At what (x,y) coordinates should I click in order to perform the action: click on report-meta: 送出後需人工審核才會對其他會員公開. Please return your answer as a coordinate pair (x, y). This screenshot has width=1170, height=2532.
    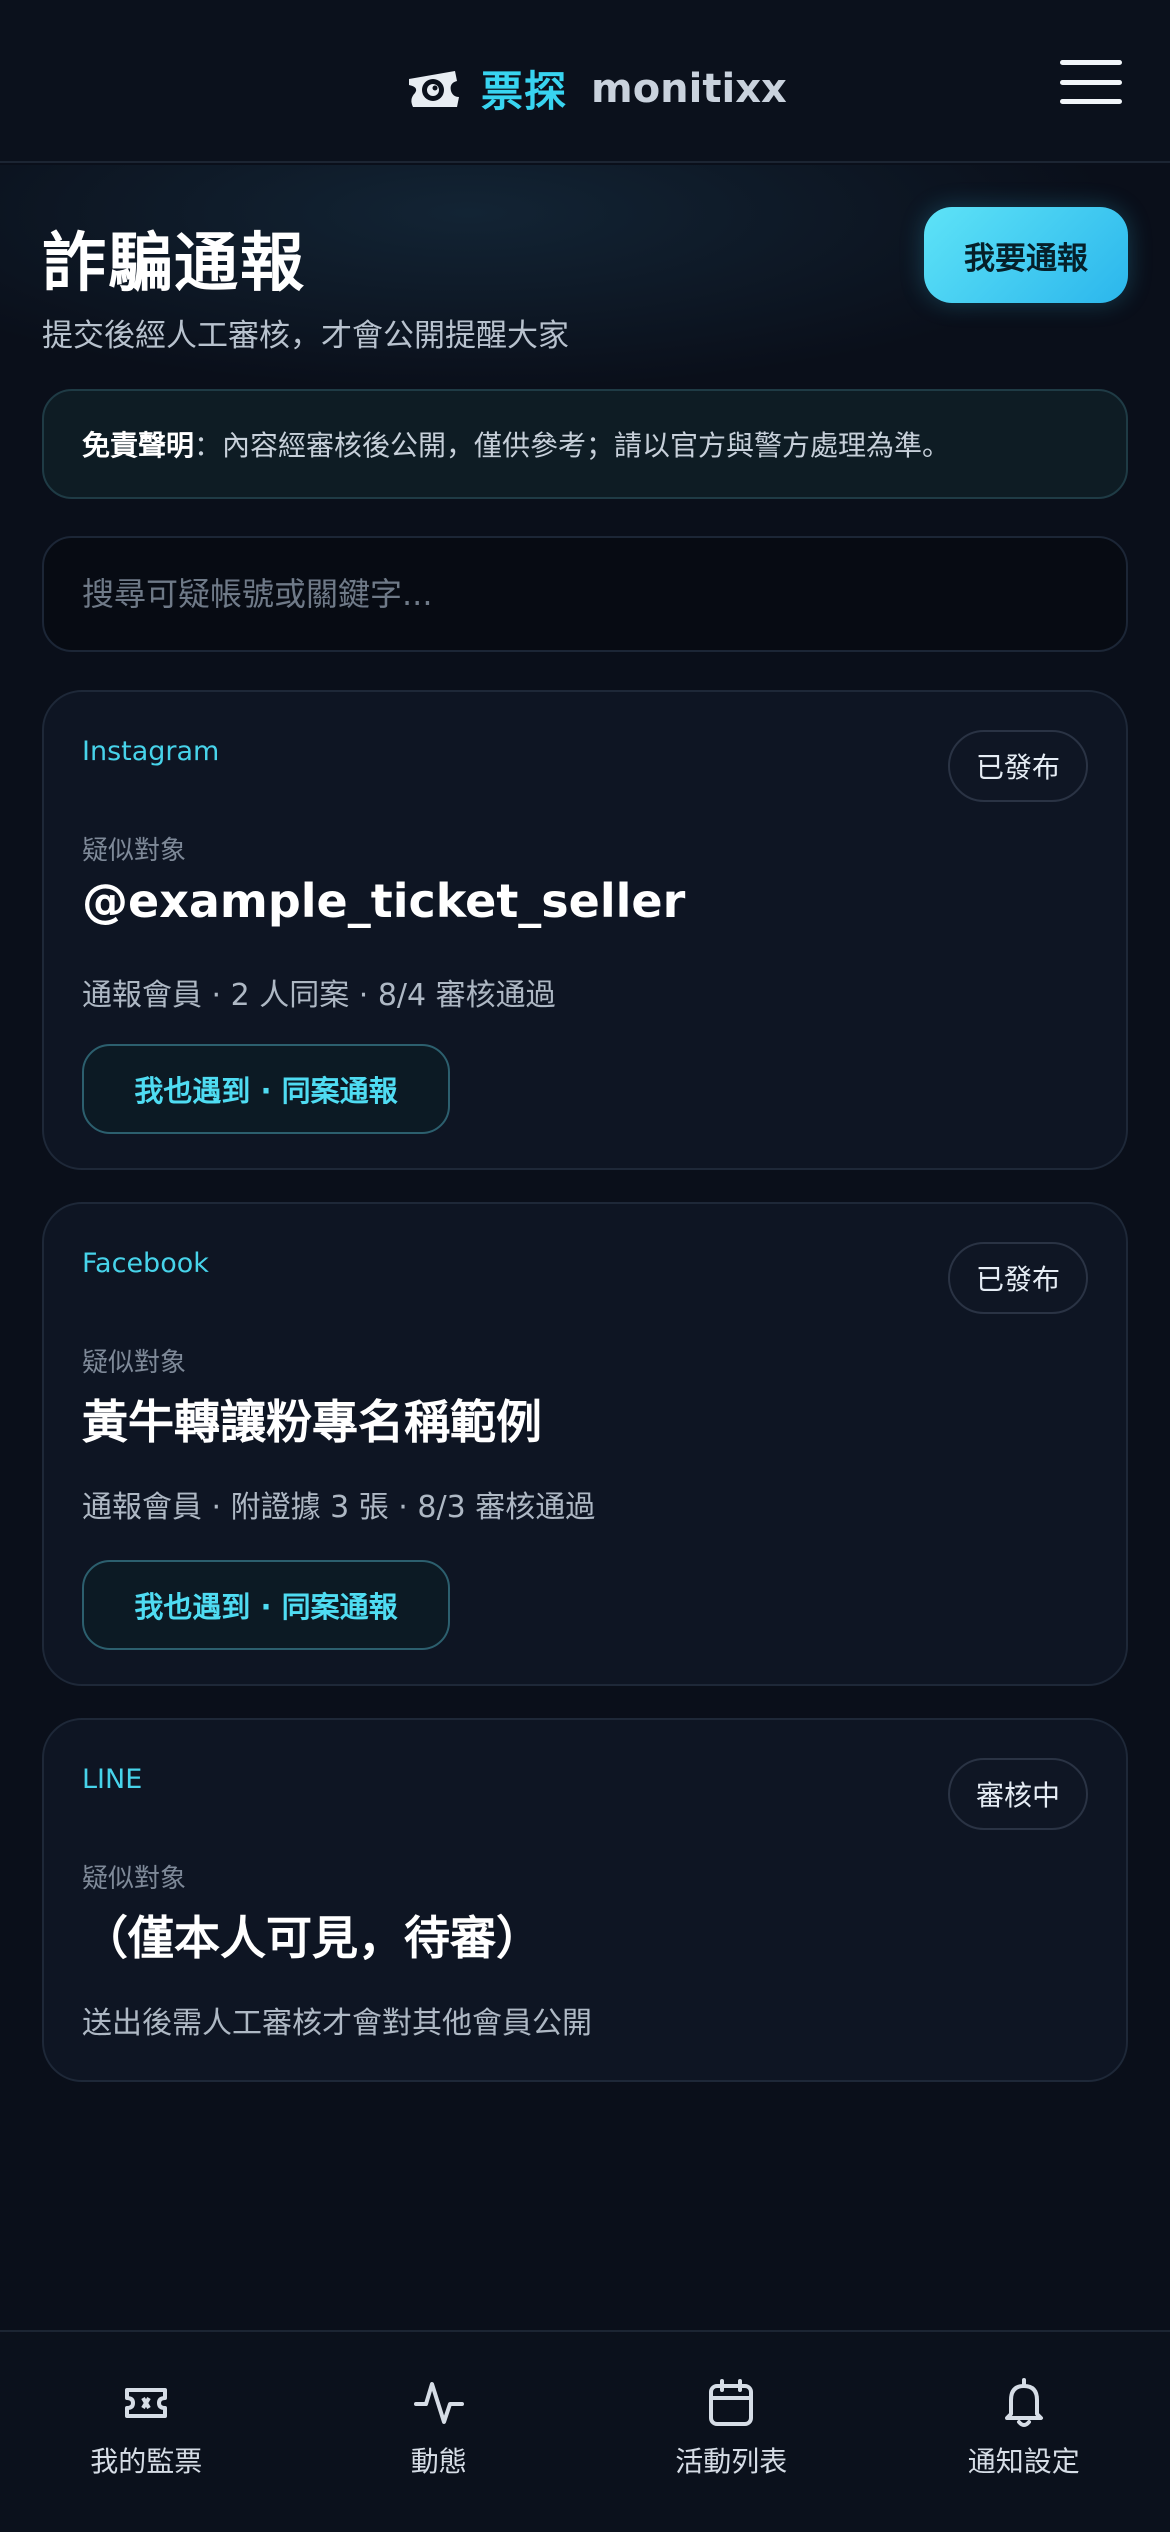
    Looking at the image, I should click on (337, 2023).